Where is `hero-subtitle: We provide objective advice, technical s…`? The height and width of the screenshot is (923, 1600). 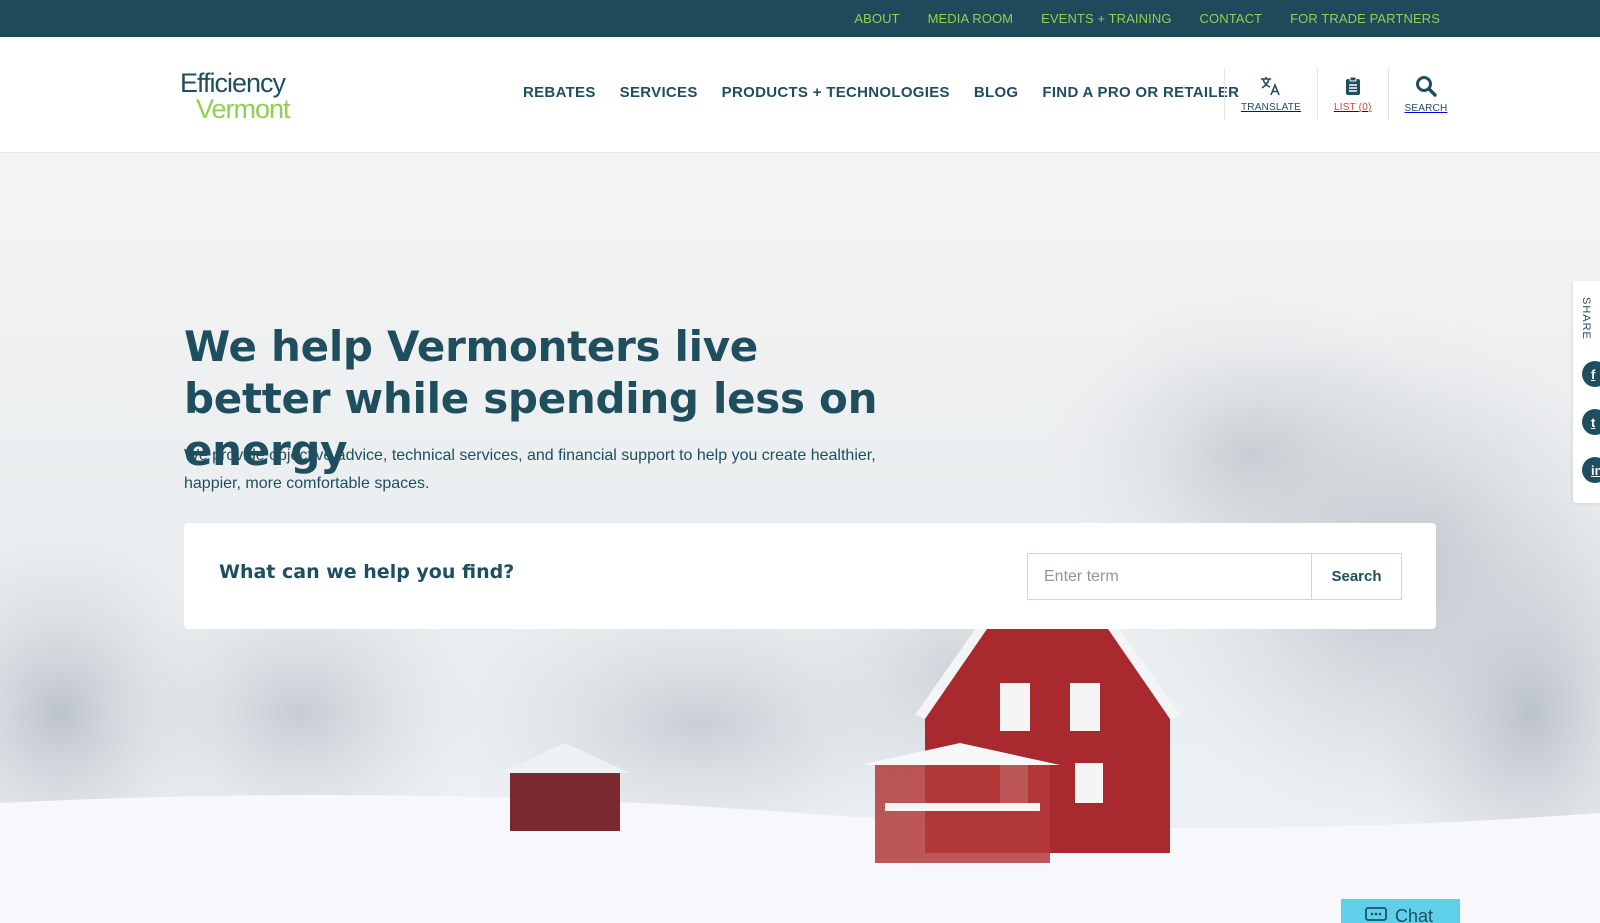
hero-subtitle: We provide objective advice, technical s… is located at coordinates (530, 469).